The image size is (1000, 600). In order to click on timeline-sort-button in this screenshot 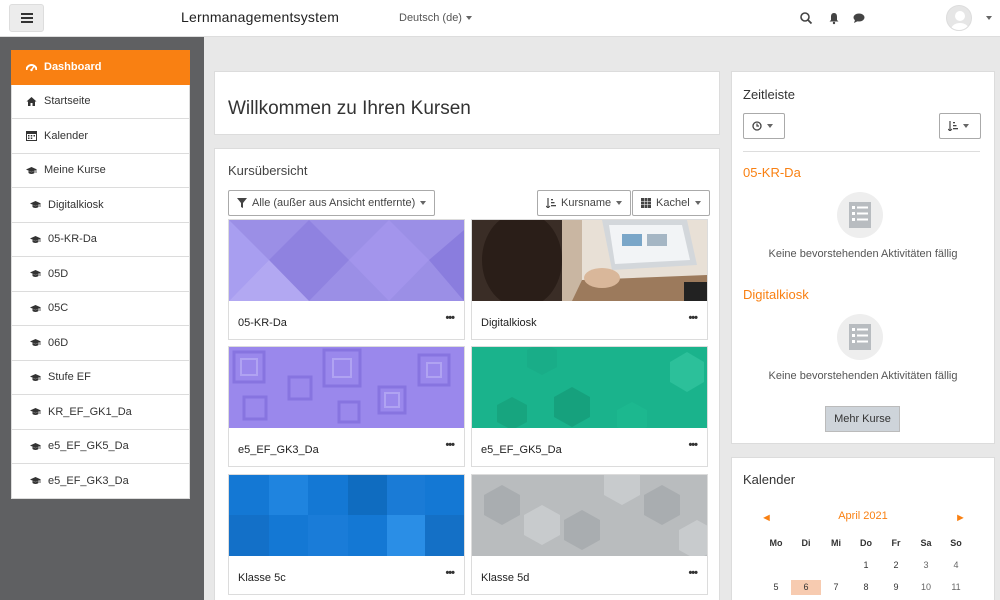, I will do `click(960, 126)`.